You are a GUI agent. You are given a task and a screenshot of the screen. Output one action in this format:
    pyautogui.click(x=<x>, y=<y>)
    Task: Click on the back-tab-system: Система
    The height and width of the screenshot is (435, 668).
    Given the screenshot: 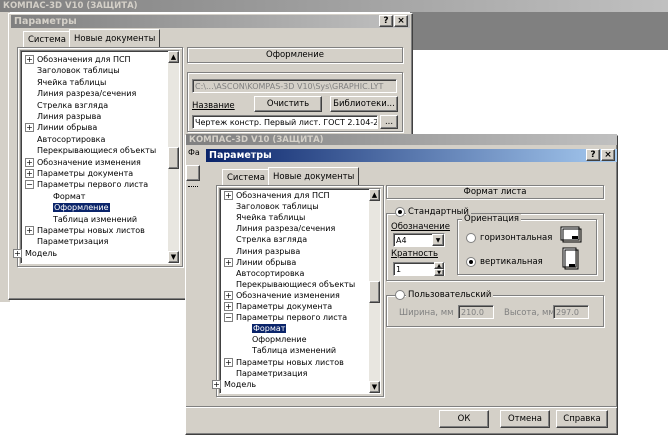 What is the action you would take?
    pyautogui.click(x=47, y=39)
    